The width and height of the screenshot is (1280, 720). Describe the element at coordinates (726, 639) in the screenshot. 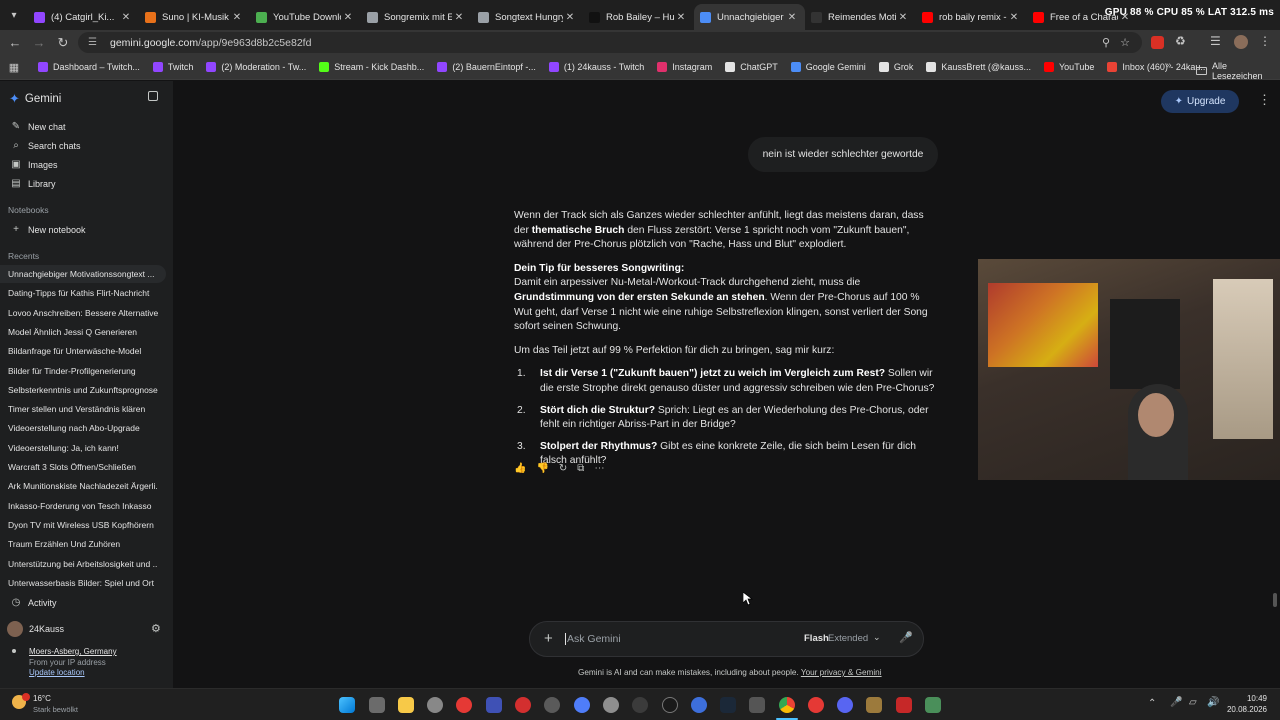

I see `prompt-input-box: + Ask Gemini Flash Extended ⌄ 🎤` at that location.